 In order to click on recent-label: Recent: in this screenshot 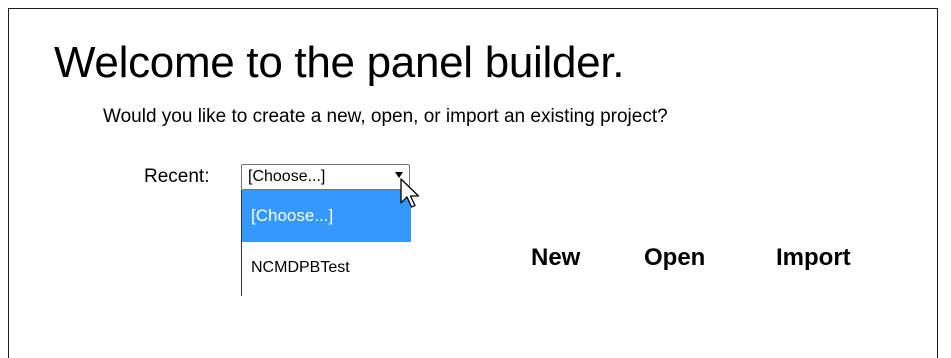, I will do `click(177, 176)`.